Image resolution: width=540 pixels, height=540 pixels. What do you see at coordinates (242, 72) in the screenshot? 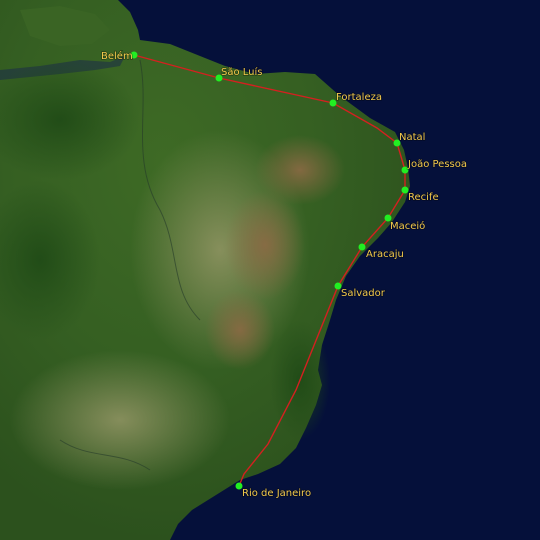
I see `city-label: São Luís` at bounding box center [242, 72].